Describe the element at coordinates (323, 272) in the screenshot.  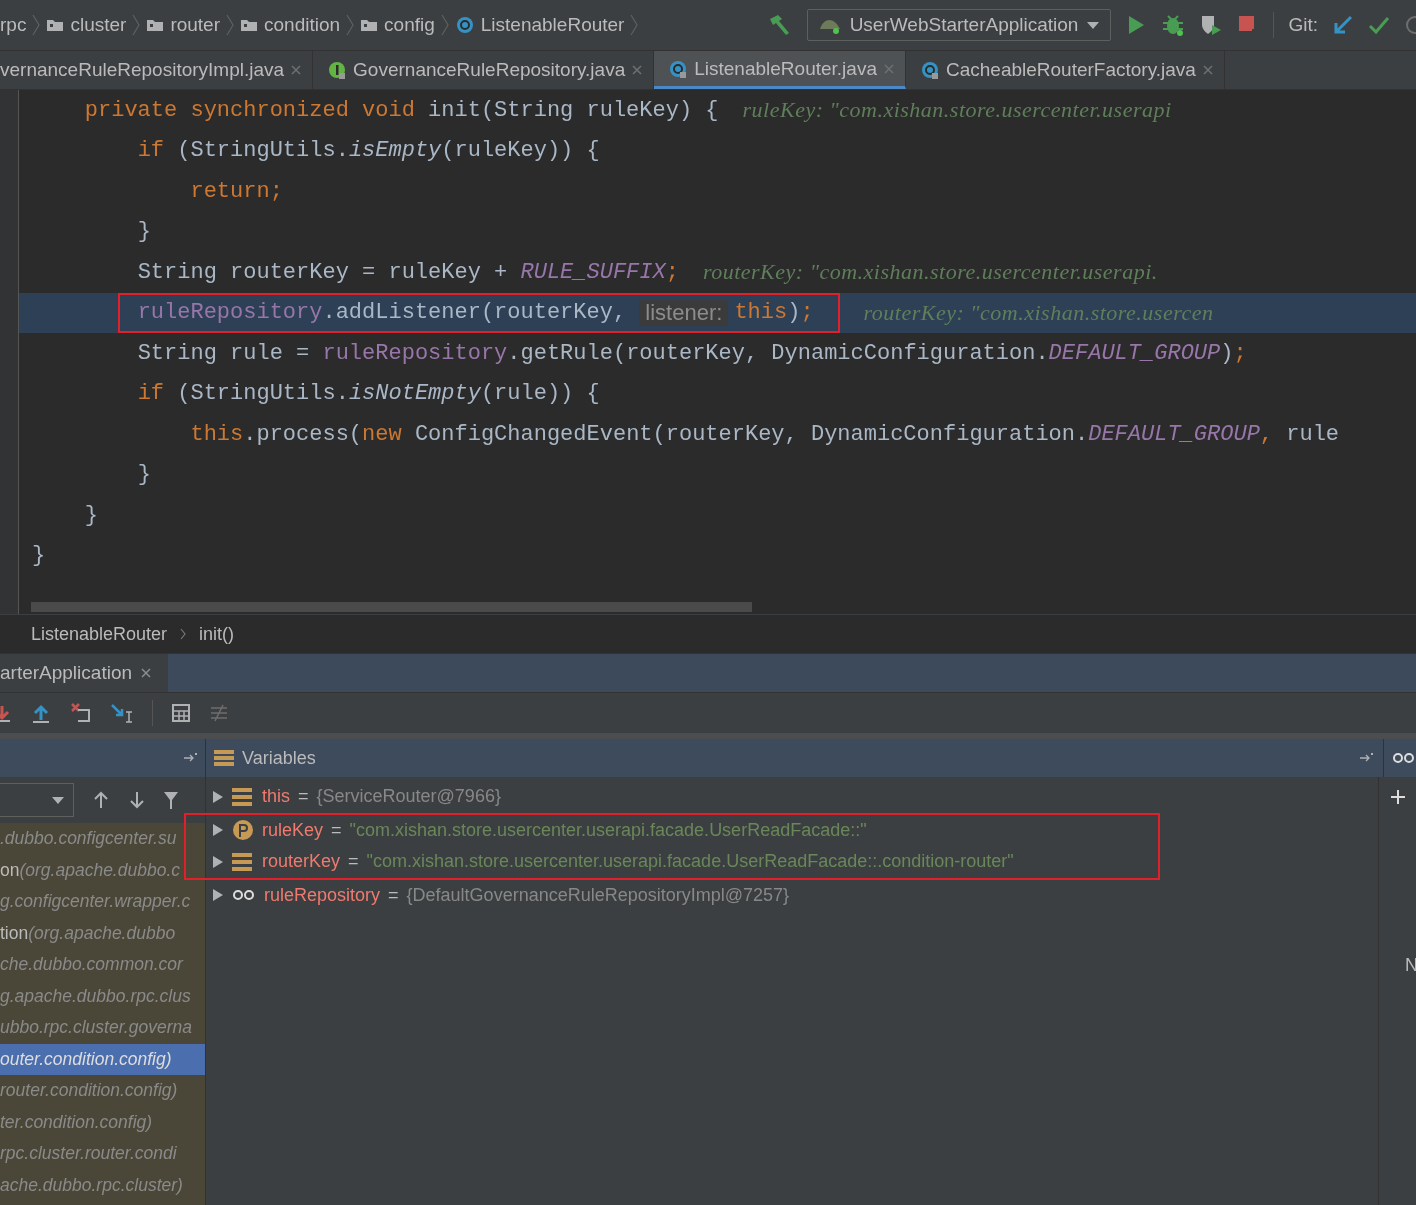
I see `code-text: String routerKey = ruleKey +` at that location.